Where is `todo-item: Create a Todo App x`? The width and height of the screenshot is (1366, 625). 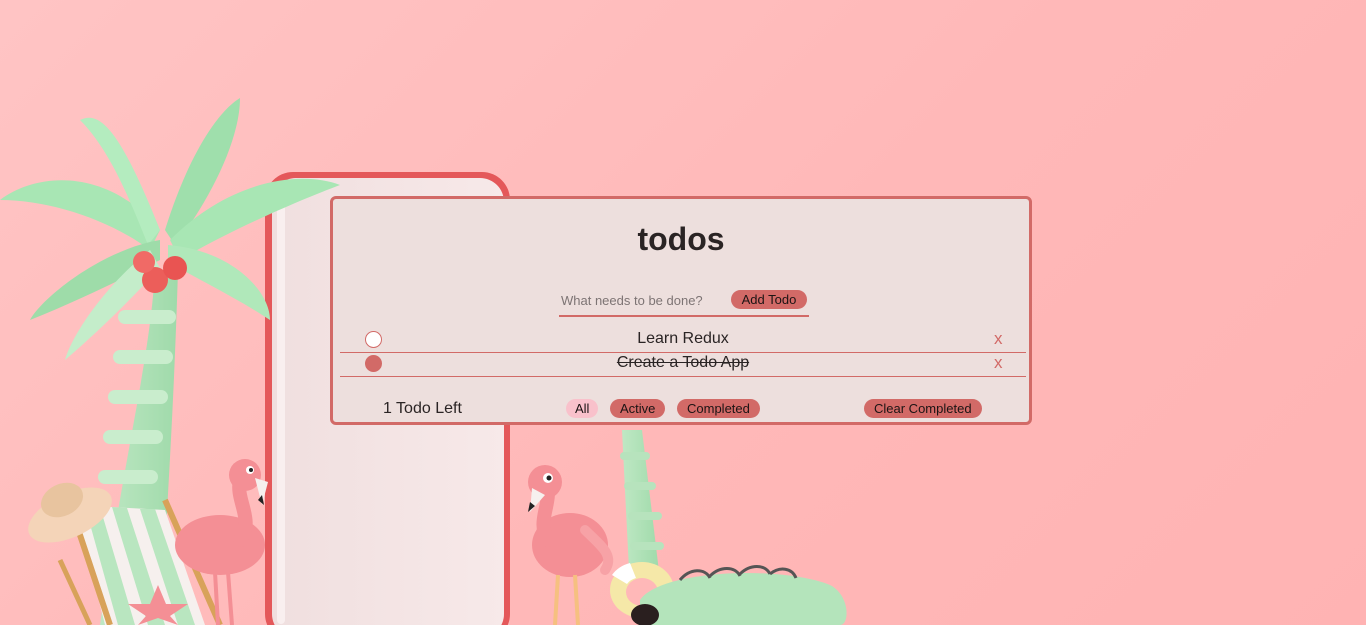
todo-item: Create a Todo App x is located at coordinates (683, 364).